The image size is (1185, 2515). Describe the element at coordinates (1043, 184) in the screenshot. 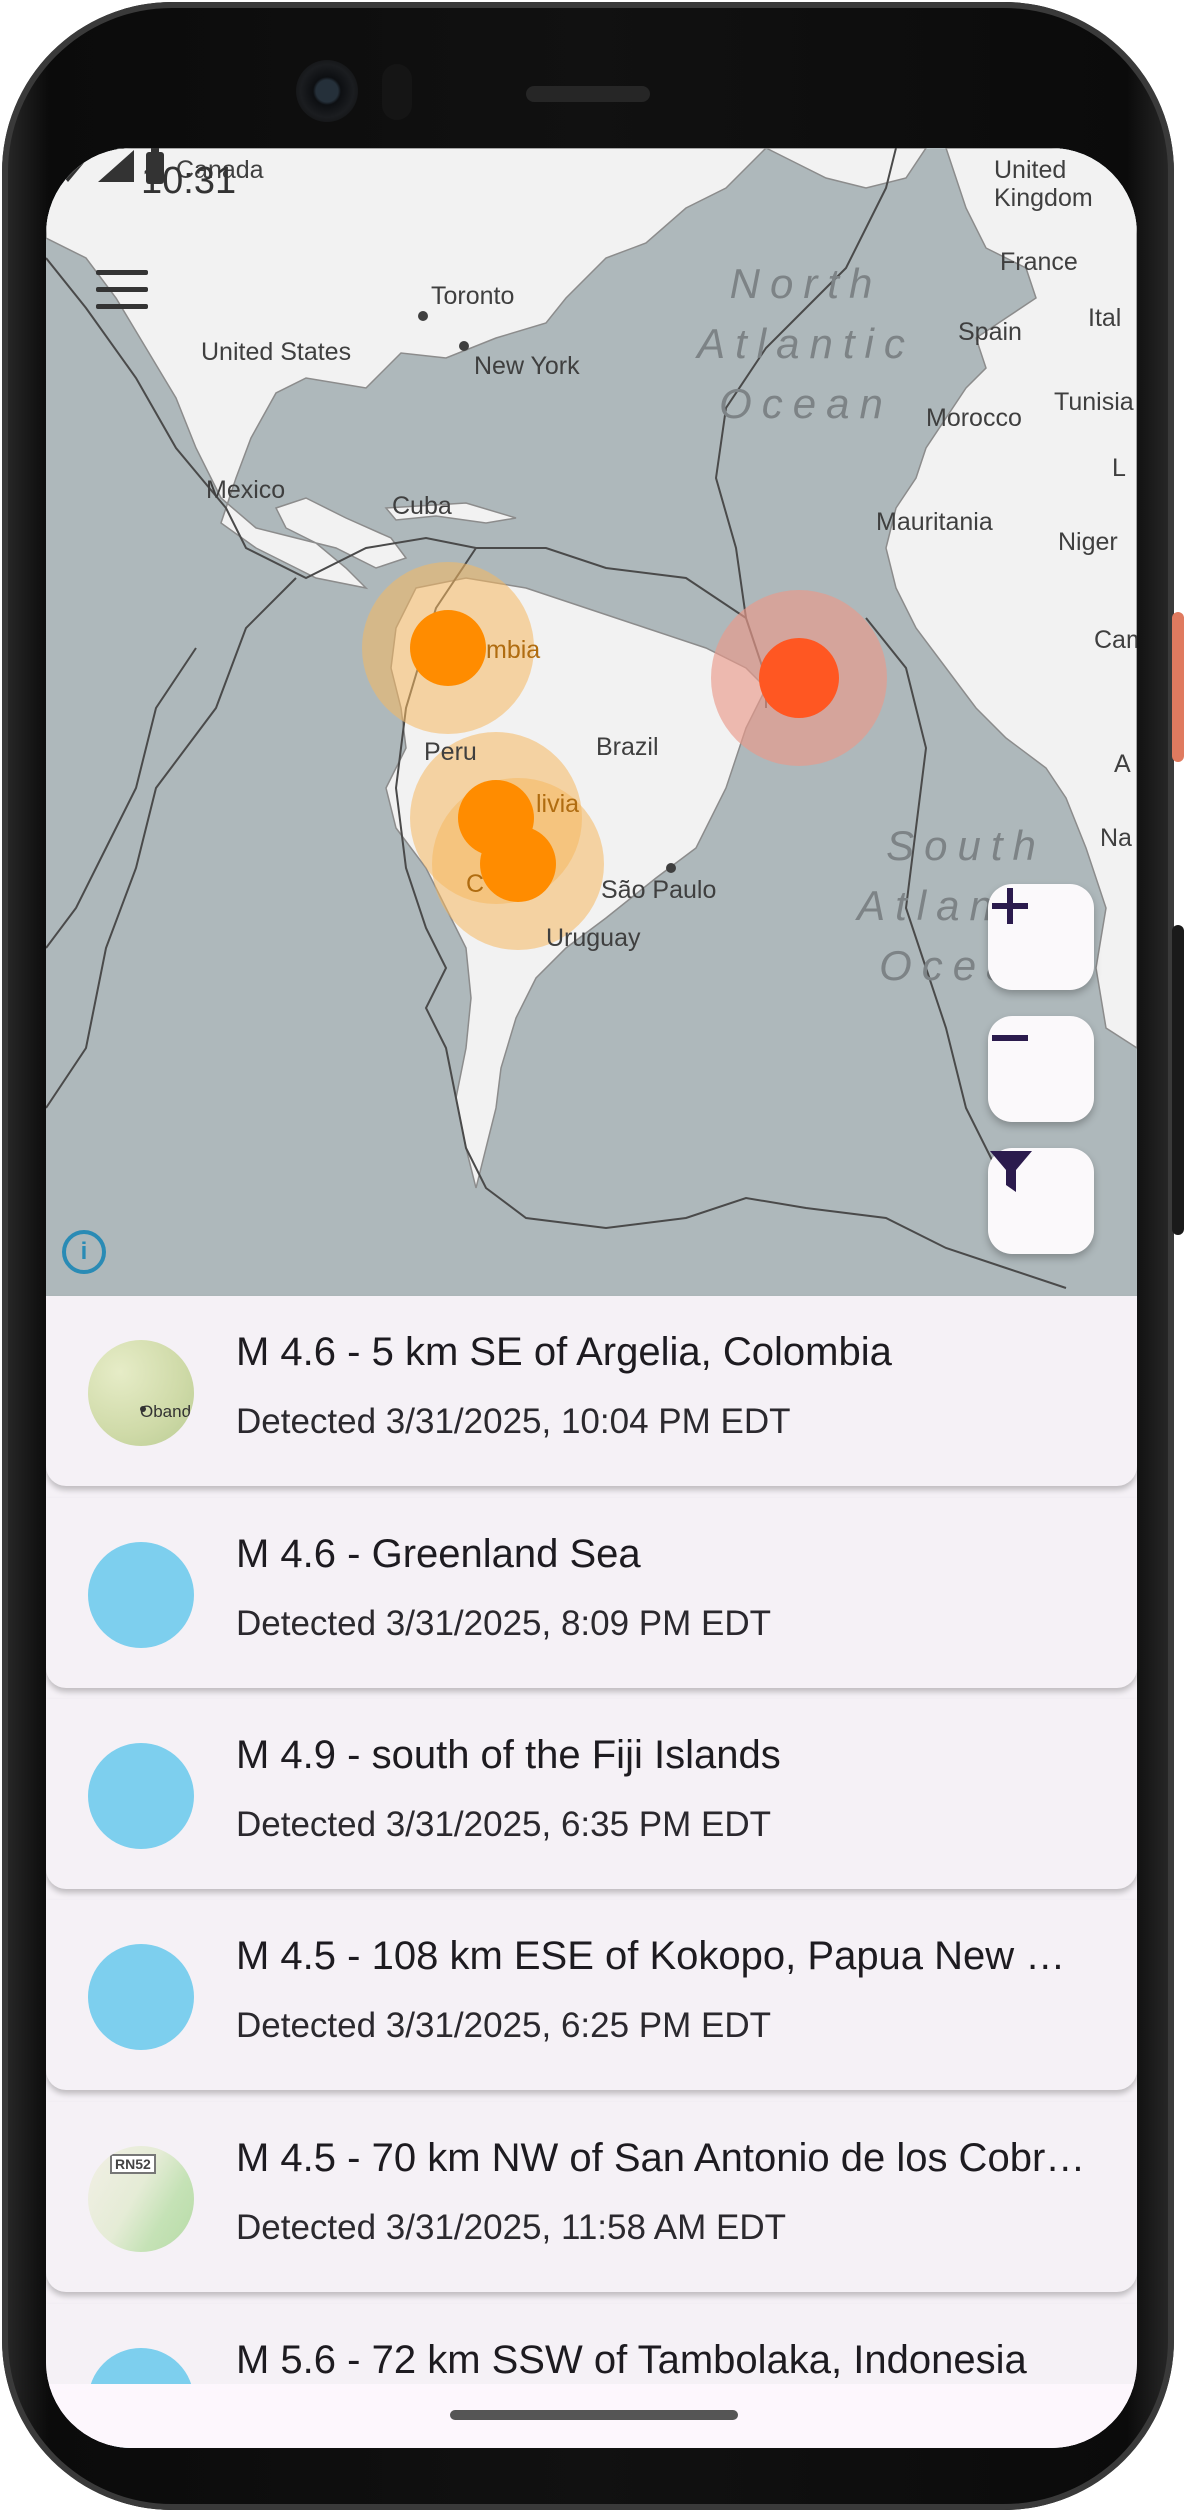

I see `label-united-kingdom: United Kingdom` at that location.